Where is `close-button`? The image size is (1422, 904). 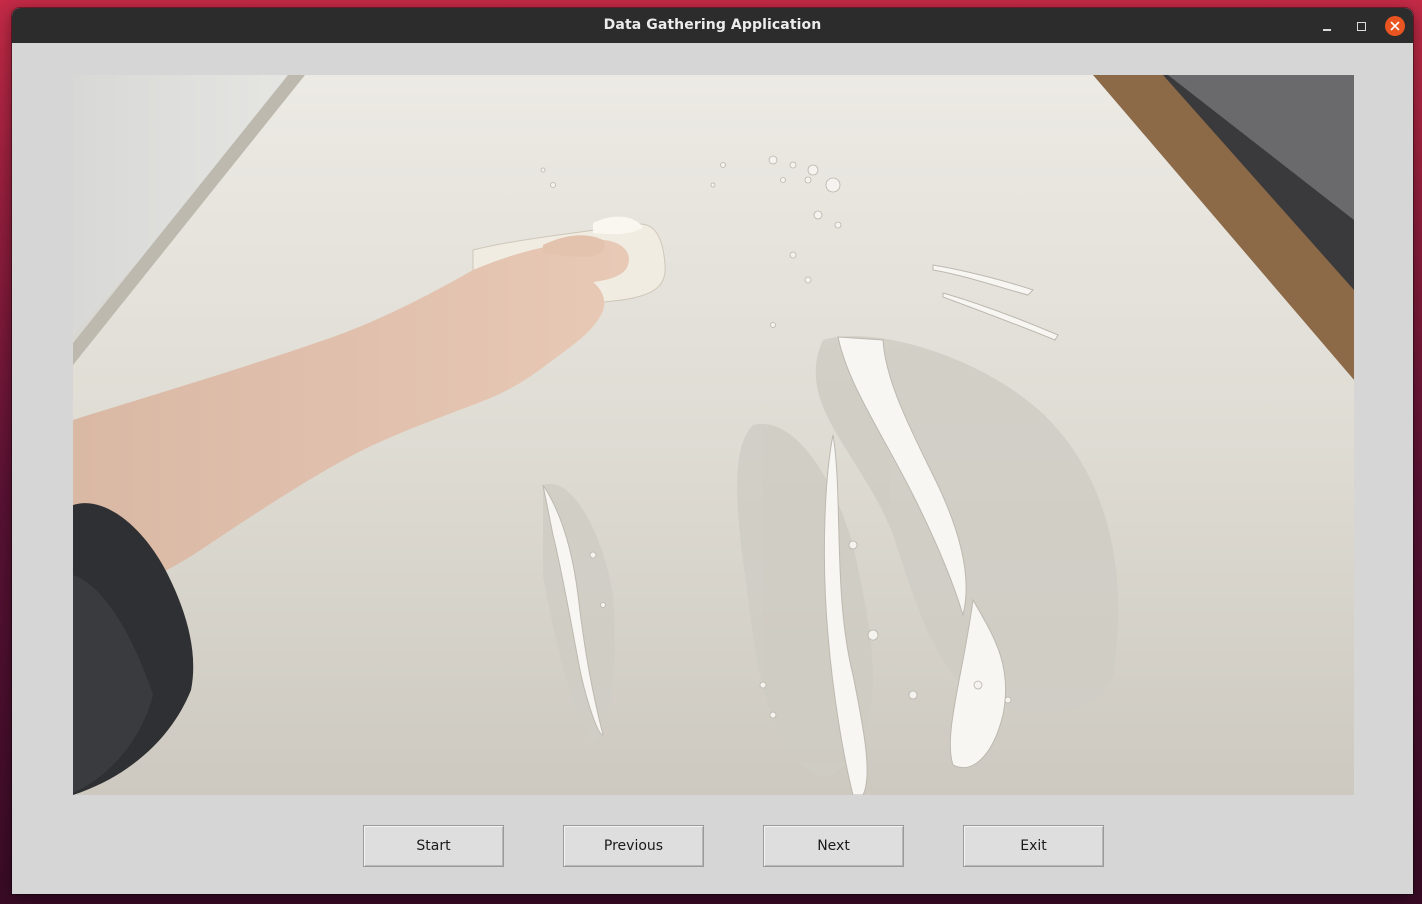
close-button is located at coordinates (1395, 26).